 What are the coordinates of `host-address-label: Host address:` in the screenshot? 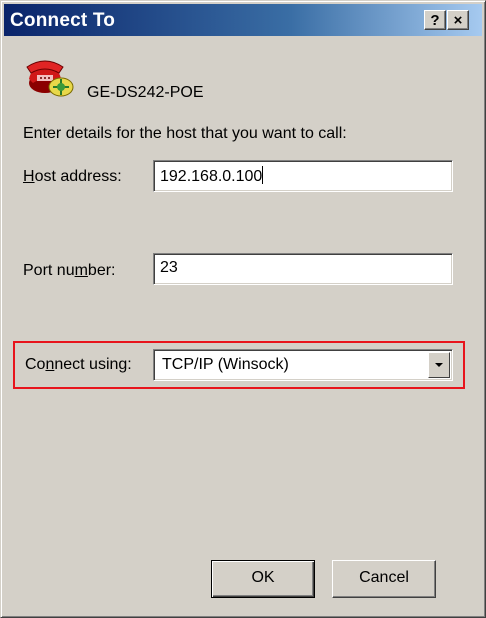 It's located at (72, 177).